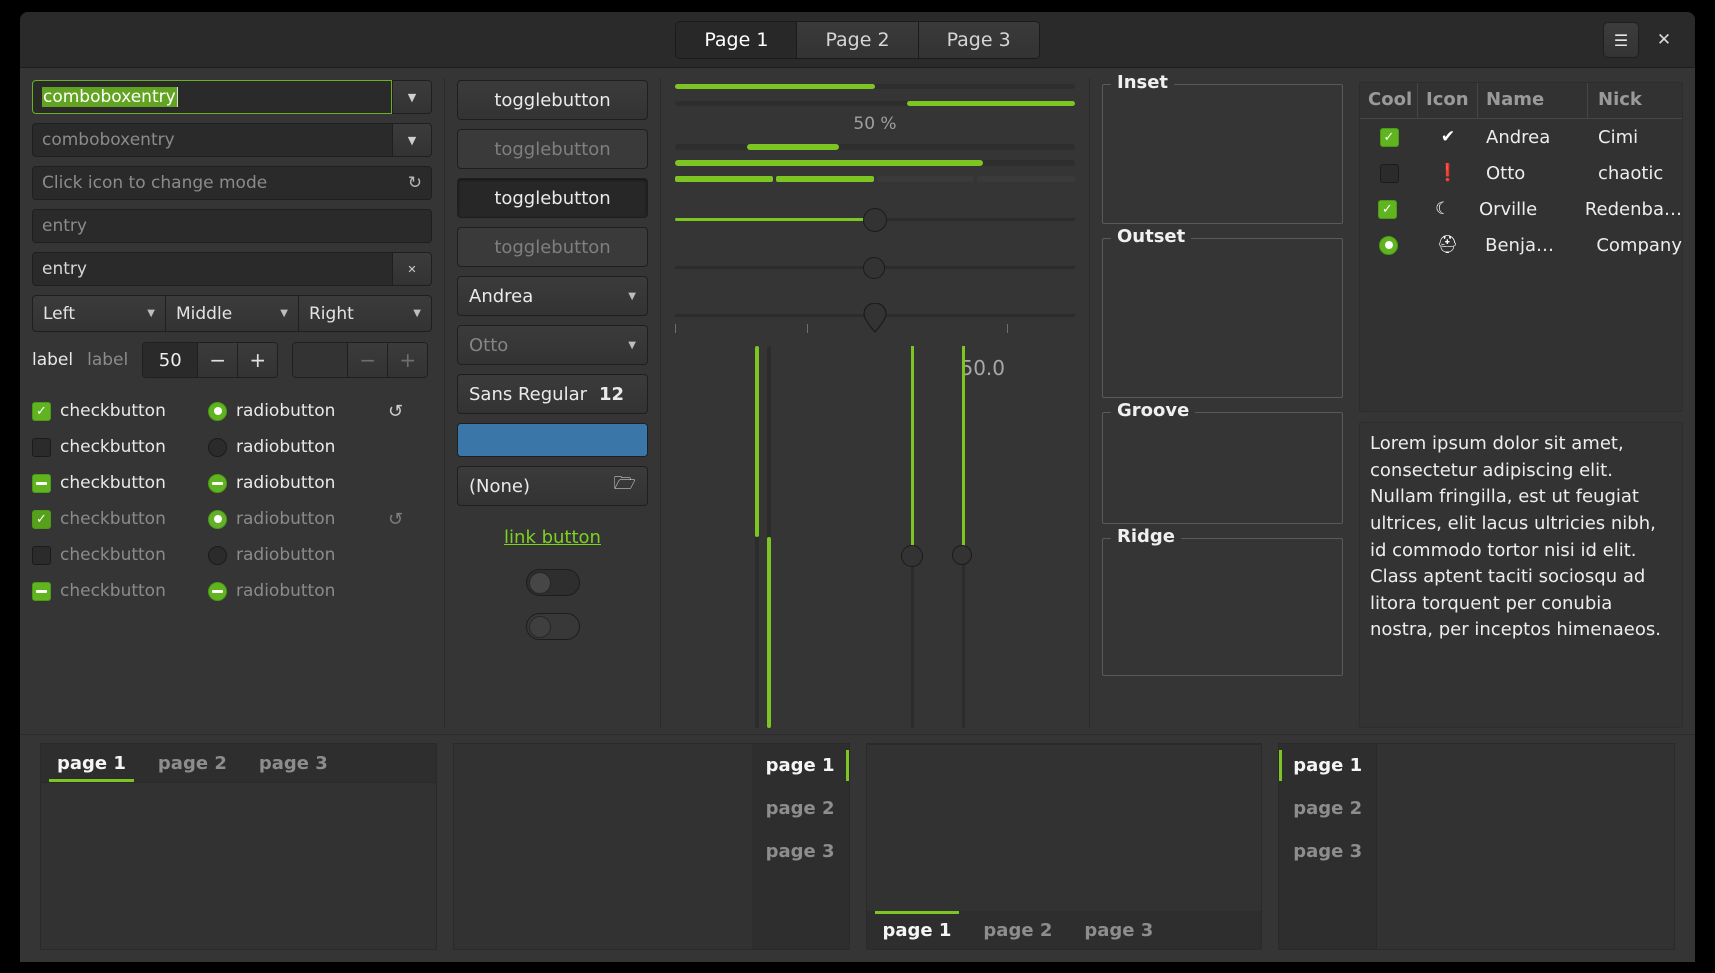 The width and height of the screenshot is (1715, 973). Describe the element at coordinates (217, 360) in the screenshot. I see `spinbutton-minus: −` at that location.